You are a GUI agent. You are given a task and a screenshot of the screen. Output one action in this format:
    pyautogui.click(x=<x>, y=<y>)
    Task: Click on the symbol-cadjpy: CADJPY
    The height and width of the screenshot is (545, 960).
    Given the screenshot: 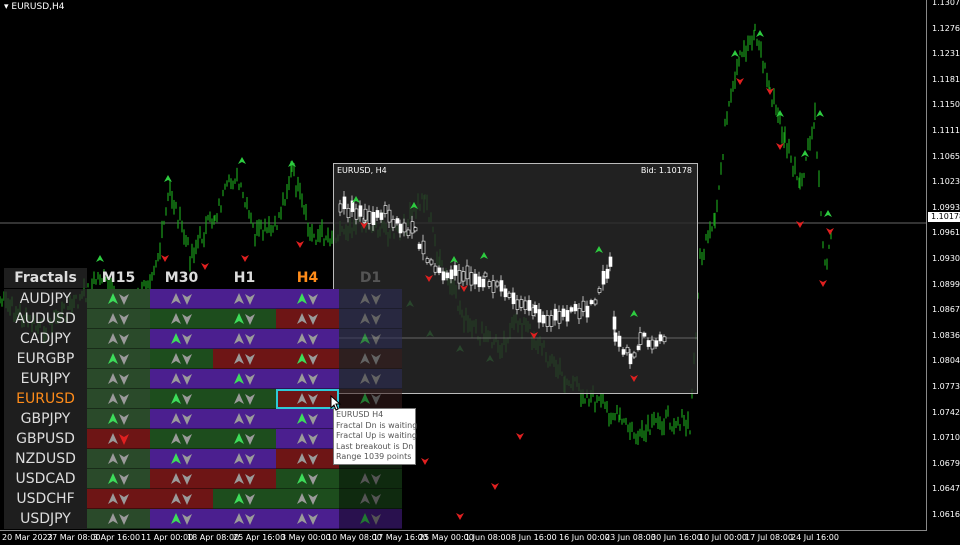 What is the action you would take?
    pyautogui.click(x=45, y=339)
    